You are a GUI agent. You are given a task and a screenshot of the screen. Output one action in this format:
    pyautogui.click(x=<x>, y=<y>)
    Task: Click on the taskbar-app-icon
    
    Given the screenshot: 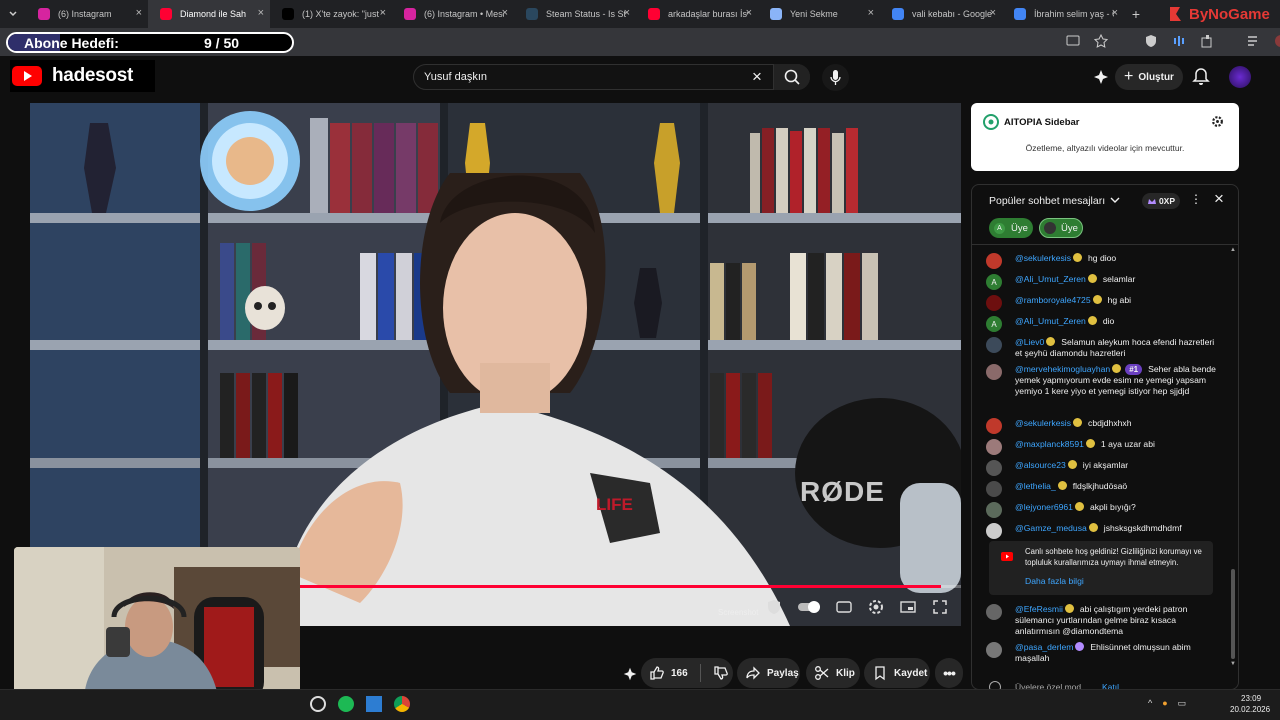 What is the action you would take?
    pyautogui.click(x=318, y=704)
    